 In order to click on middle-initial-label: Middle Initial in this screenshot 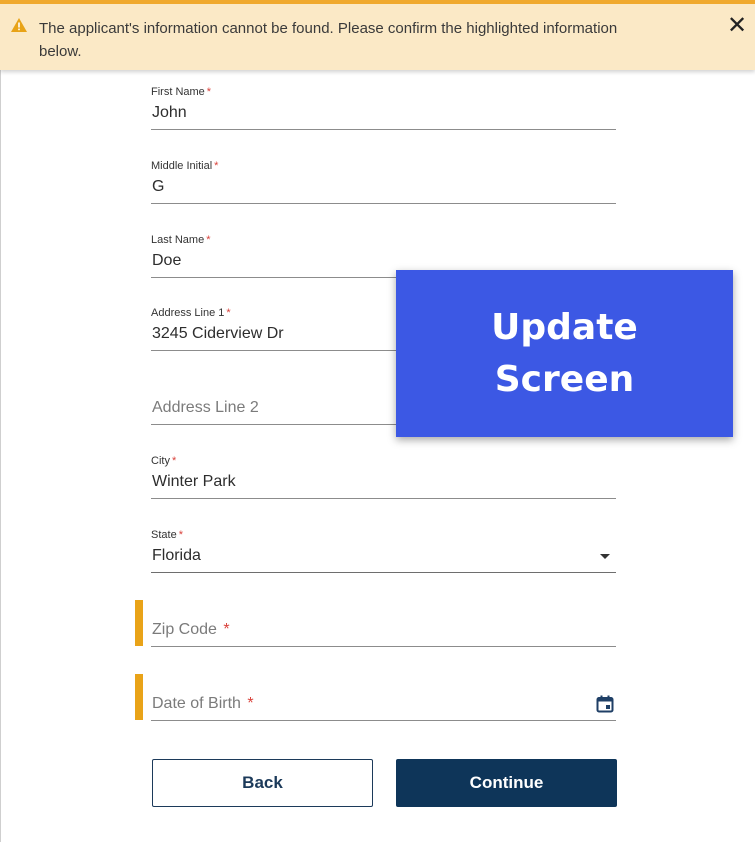, I will do `click(182, 166)`.